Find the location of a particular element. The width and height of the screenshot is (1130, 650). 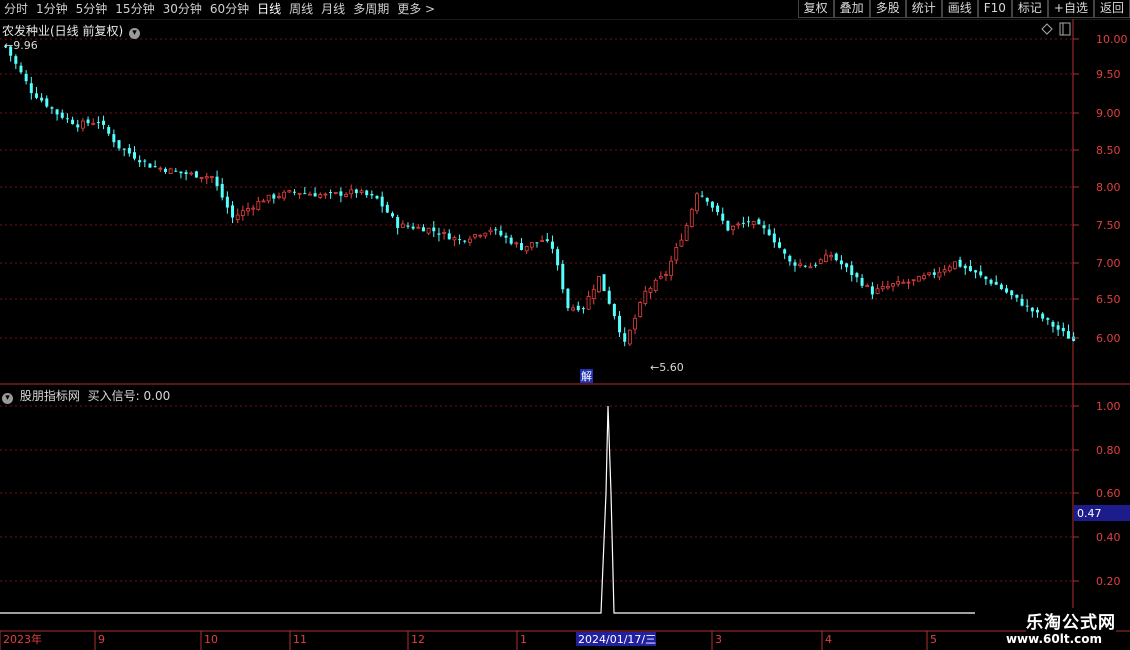

tab-fenshi: 分时 is located at coordinates (16, 9).